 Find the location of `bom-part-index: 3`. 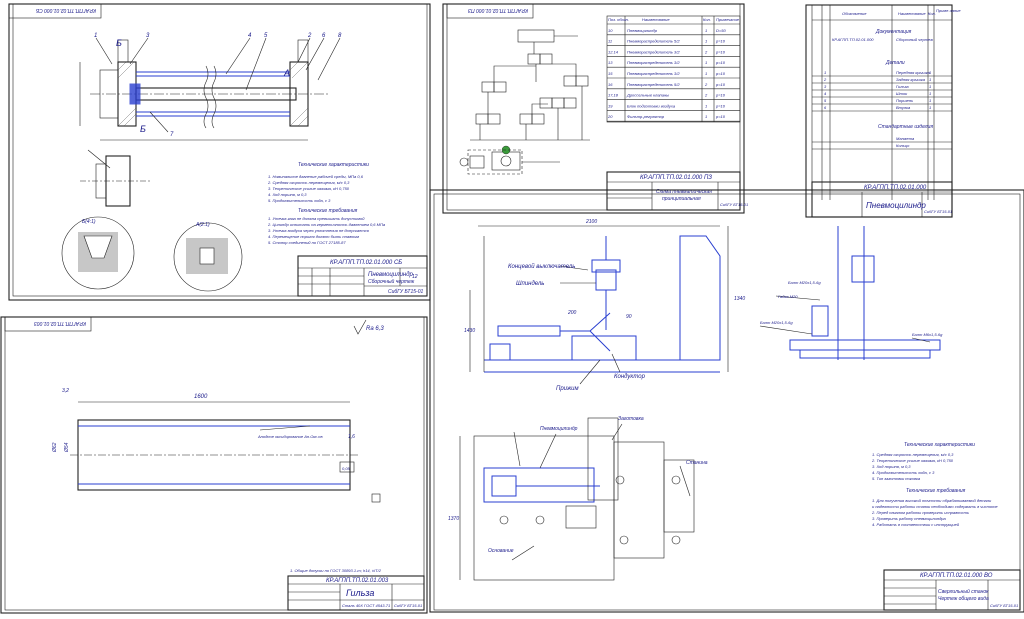

bom-part-index: 3 is located at coordinates (825, 86).